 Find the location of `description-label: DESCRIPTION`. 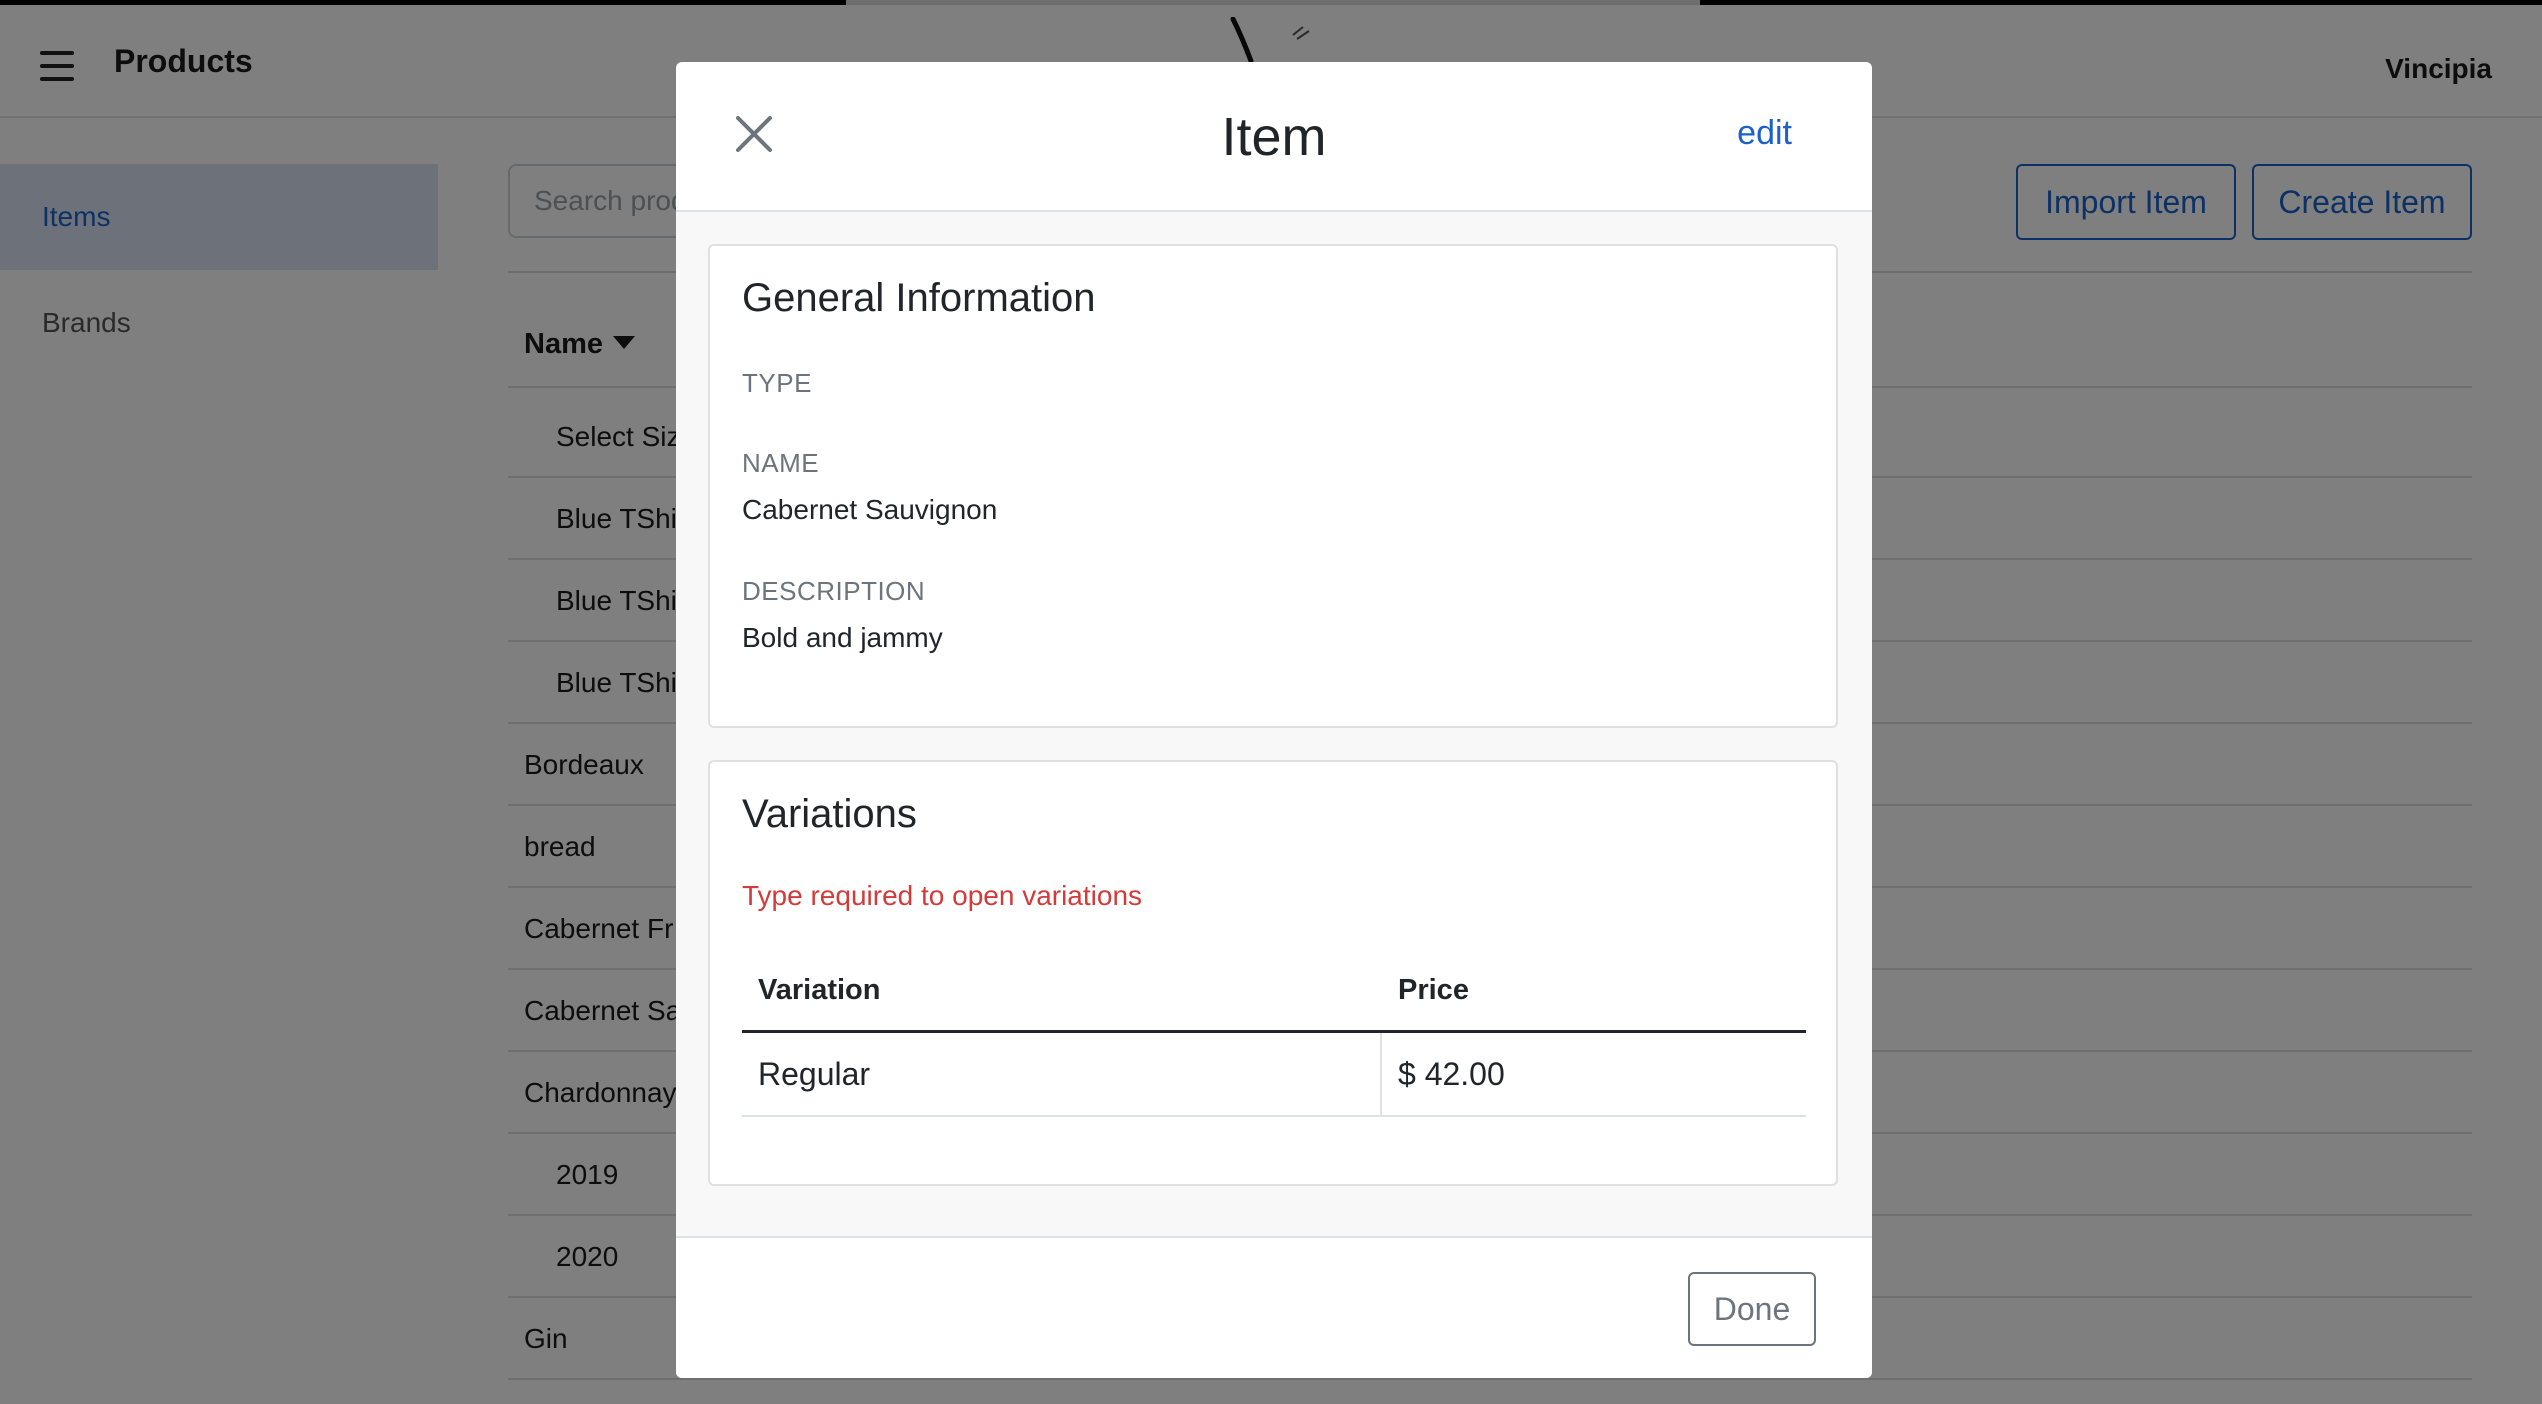

description-label: DESCRIPTION is located at coordinates (834, 591).